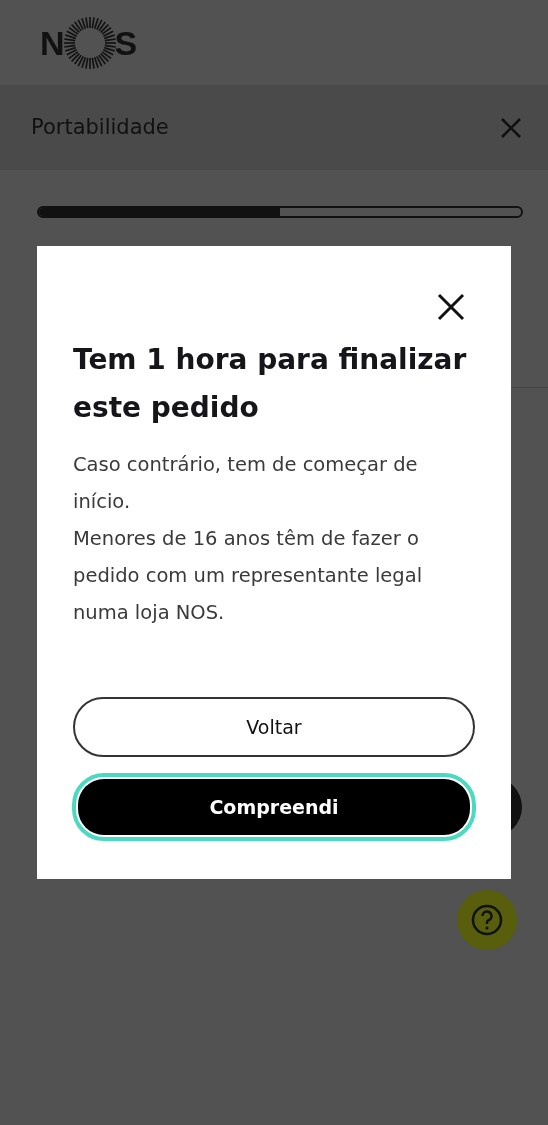 Image resolution: width=548 pixels, height=1125 pixels. Describe the element at coordinates (52, 42) in the screenshot. I see `logo-letter: N` at that location.